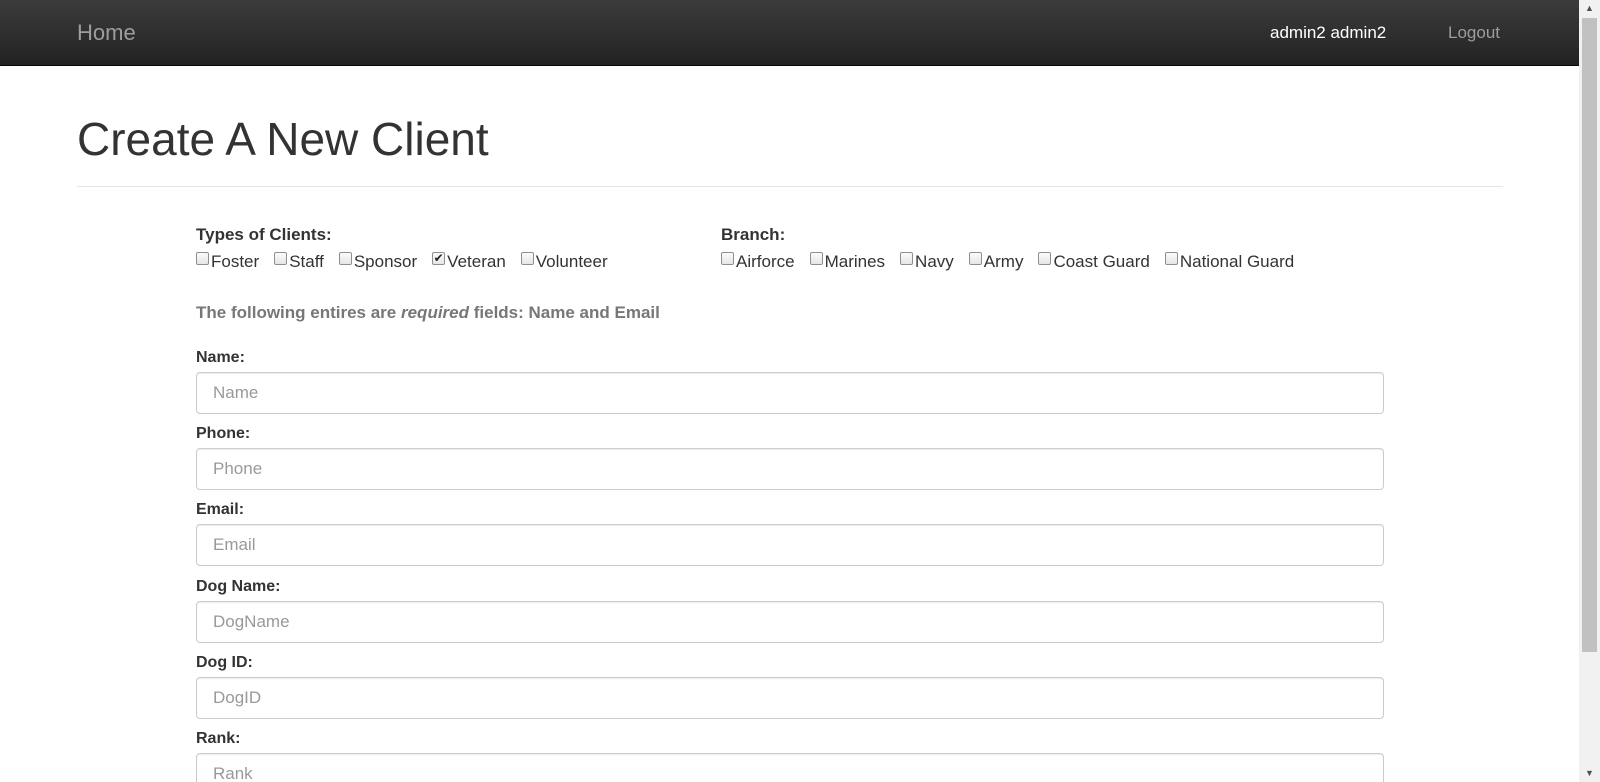 Image resolution: width=1600 pixels, height=782 pixels. What do you see at coordinates (1101, 261) in the screenshot?
I see `checkbox-coast-guard-label: Coast Guard` at bounding box center [1101, 261].